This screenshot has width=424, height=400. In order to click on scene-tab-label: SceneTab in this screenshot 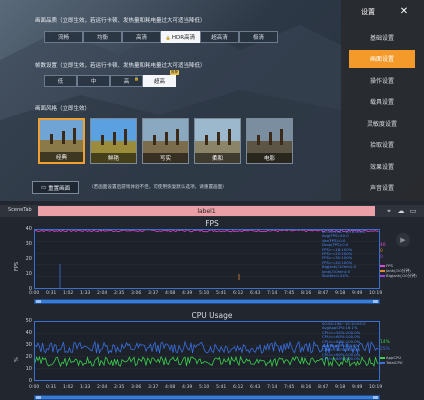, I will do `click(20, 210)`.